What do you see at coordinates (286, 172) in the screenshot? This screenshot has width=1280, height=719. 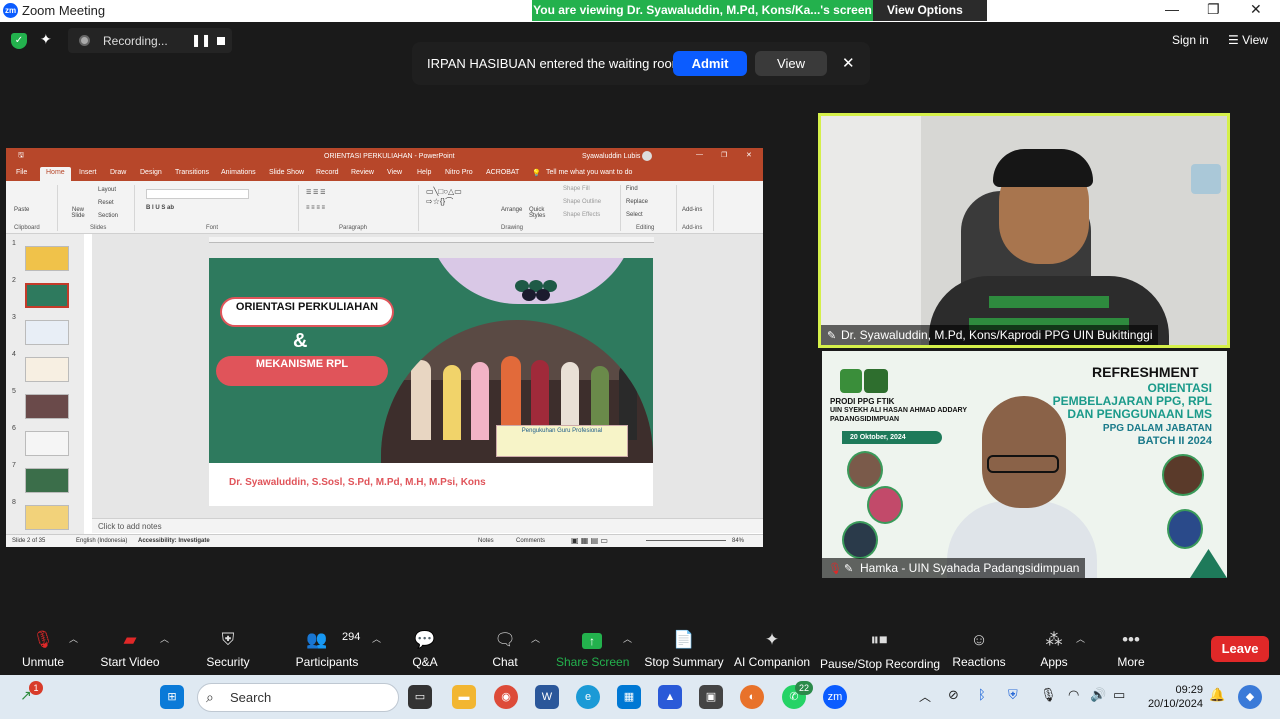 I see `tab-slide-show: Slide Show` at bounding box center [286, 172].